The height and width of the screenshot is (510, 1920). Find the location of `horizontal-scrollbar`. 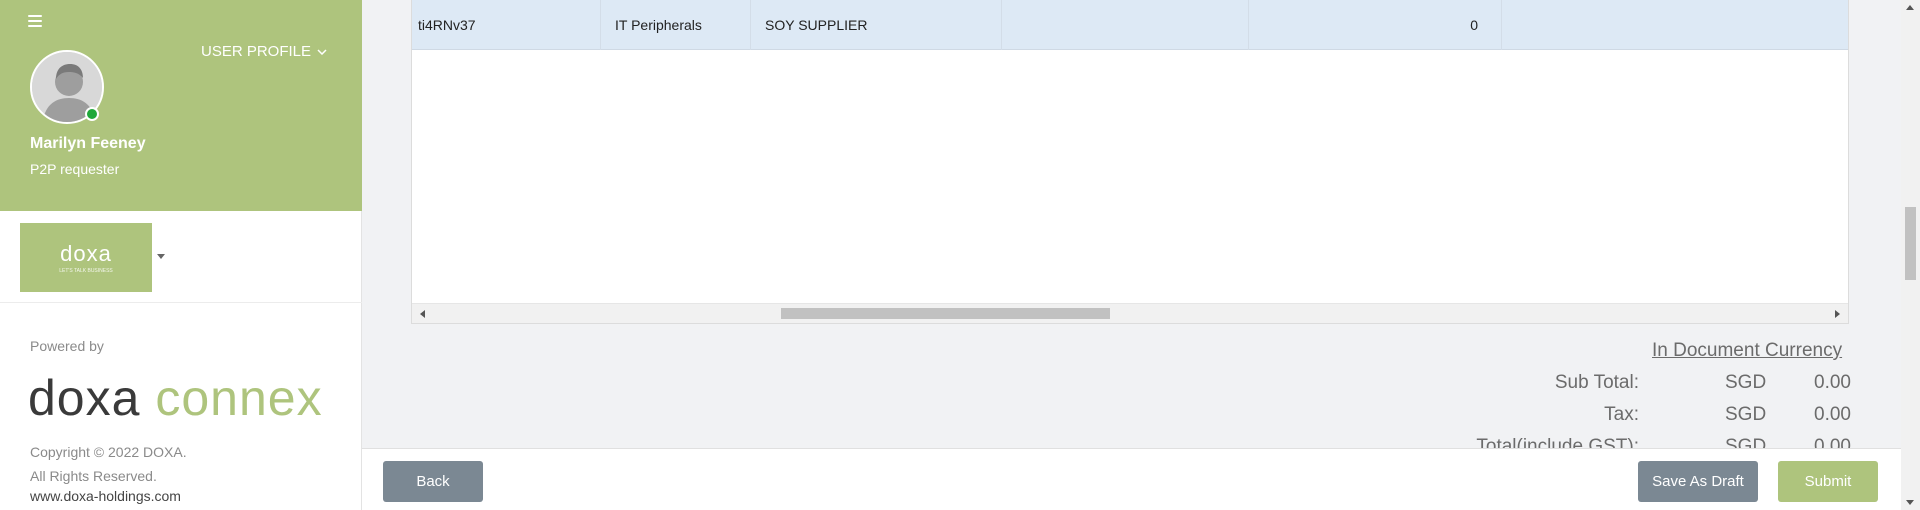

horizontal-scrollbar is located at coordinates (1130, 313).